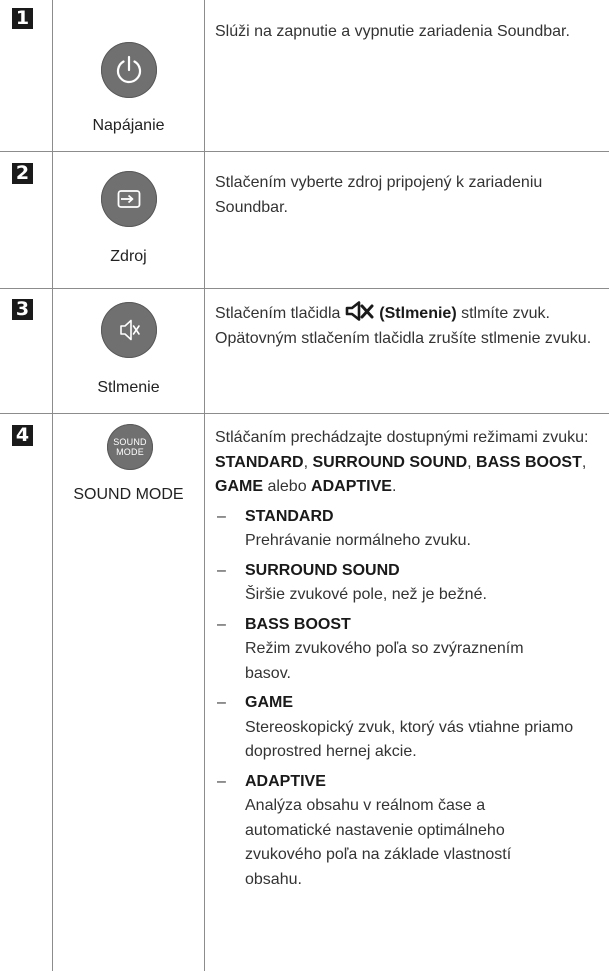 The image size is (609, 971). What do you see at coordinates (22, 18) in the screenshot?
I see `row-number-badge: 1` at bounding box center [22, 18].